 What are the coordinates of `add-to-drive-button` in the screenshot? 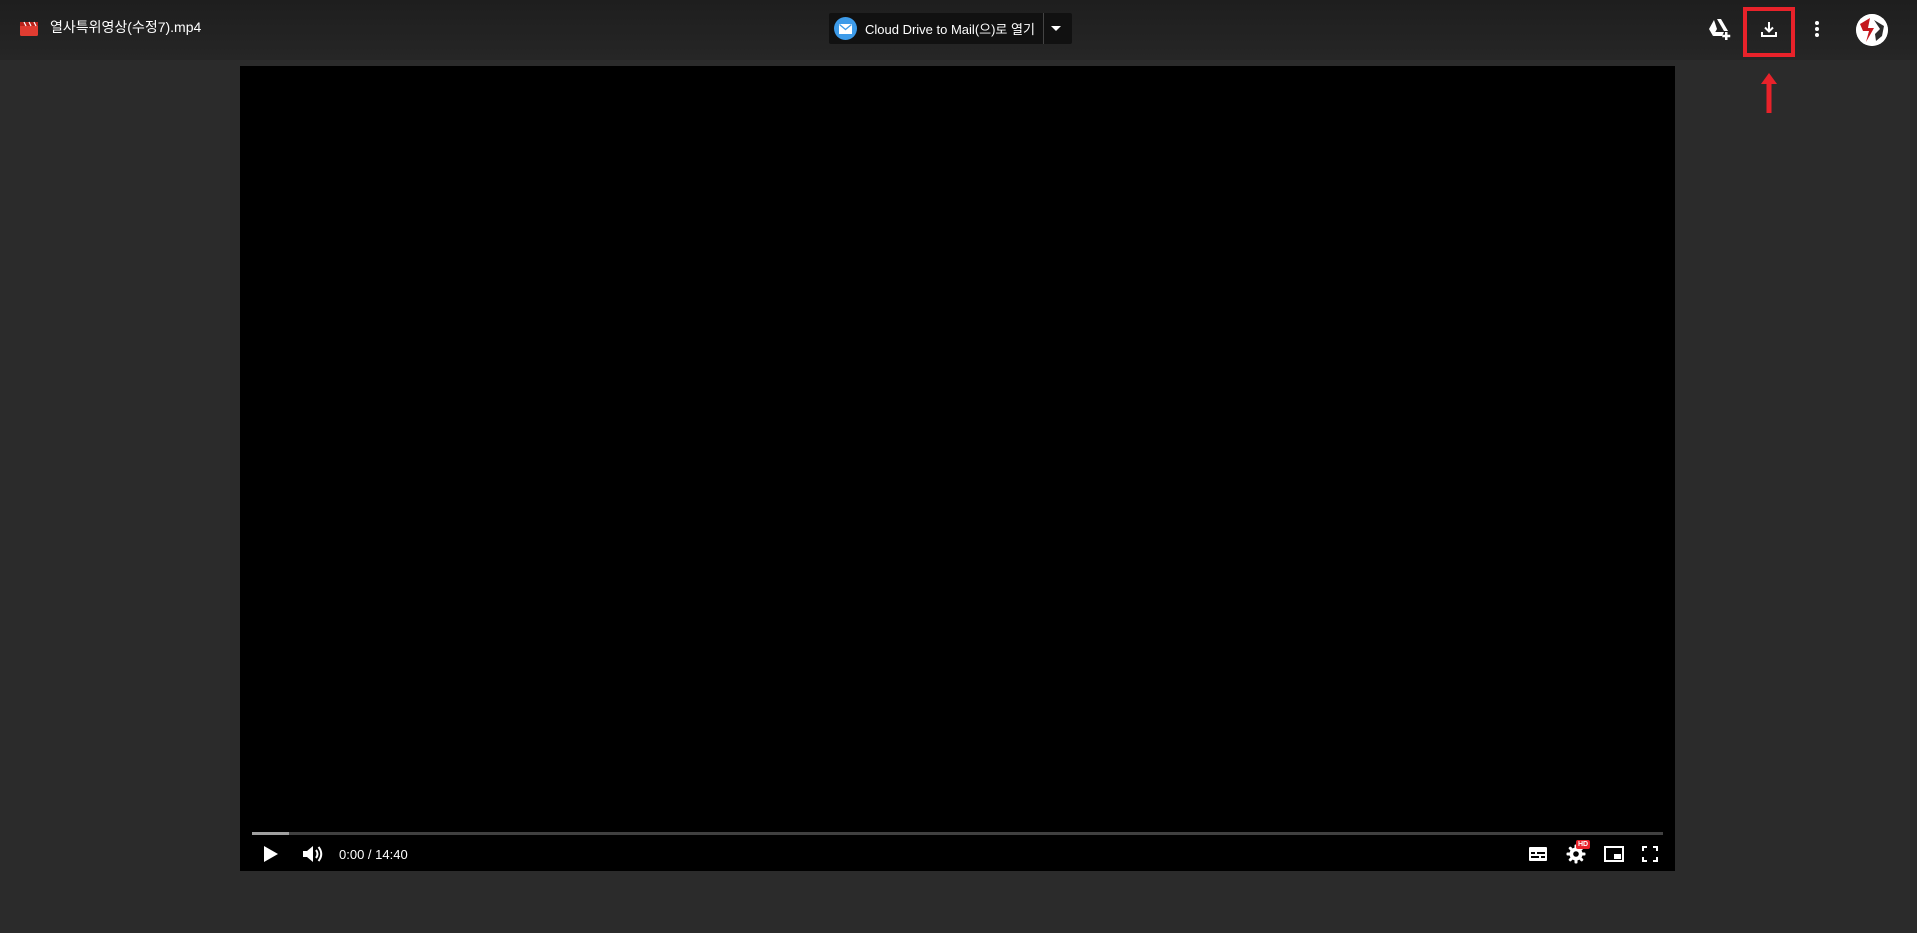 It's located at (1721, 29).